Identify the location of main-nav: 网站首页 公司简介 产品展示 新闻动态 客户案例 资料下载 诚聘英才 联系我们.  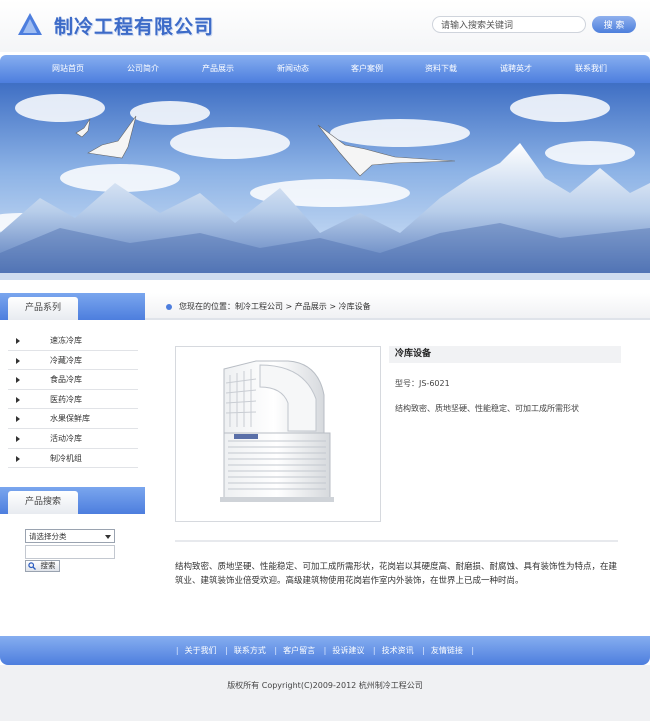
(325, 69).